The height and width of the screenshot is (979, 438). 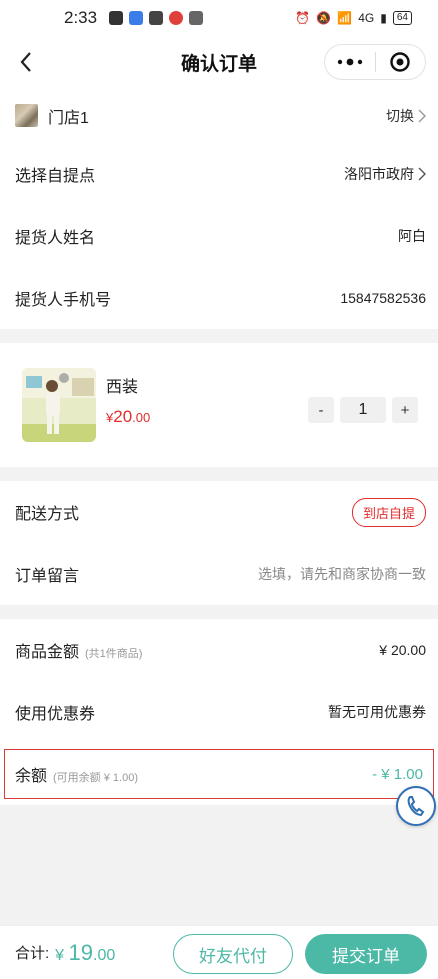 What do you see at coordinates (196, 18) in the screenshot?
I see `app-icon` at bounding box center [196, 18].